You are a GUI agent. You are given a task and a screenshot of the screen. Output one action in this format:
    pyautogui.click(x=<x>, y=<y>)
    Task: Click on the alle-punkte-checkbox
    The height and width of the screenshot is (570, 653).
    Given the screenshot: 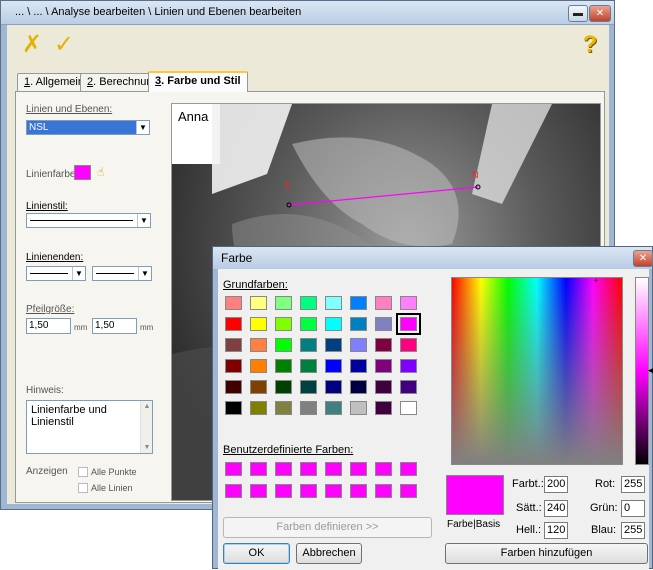 What is the action you would take?
    pyautogui.click(x=83, y=472)
    